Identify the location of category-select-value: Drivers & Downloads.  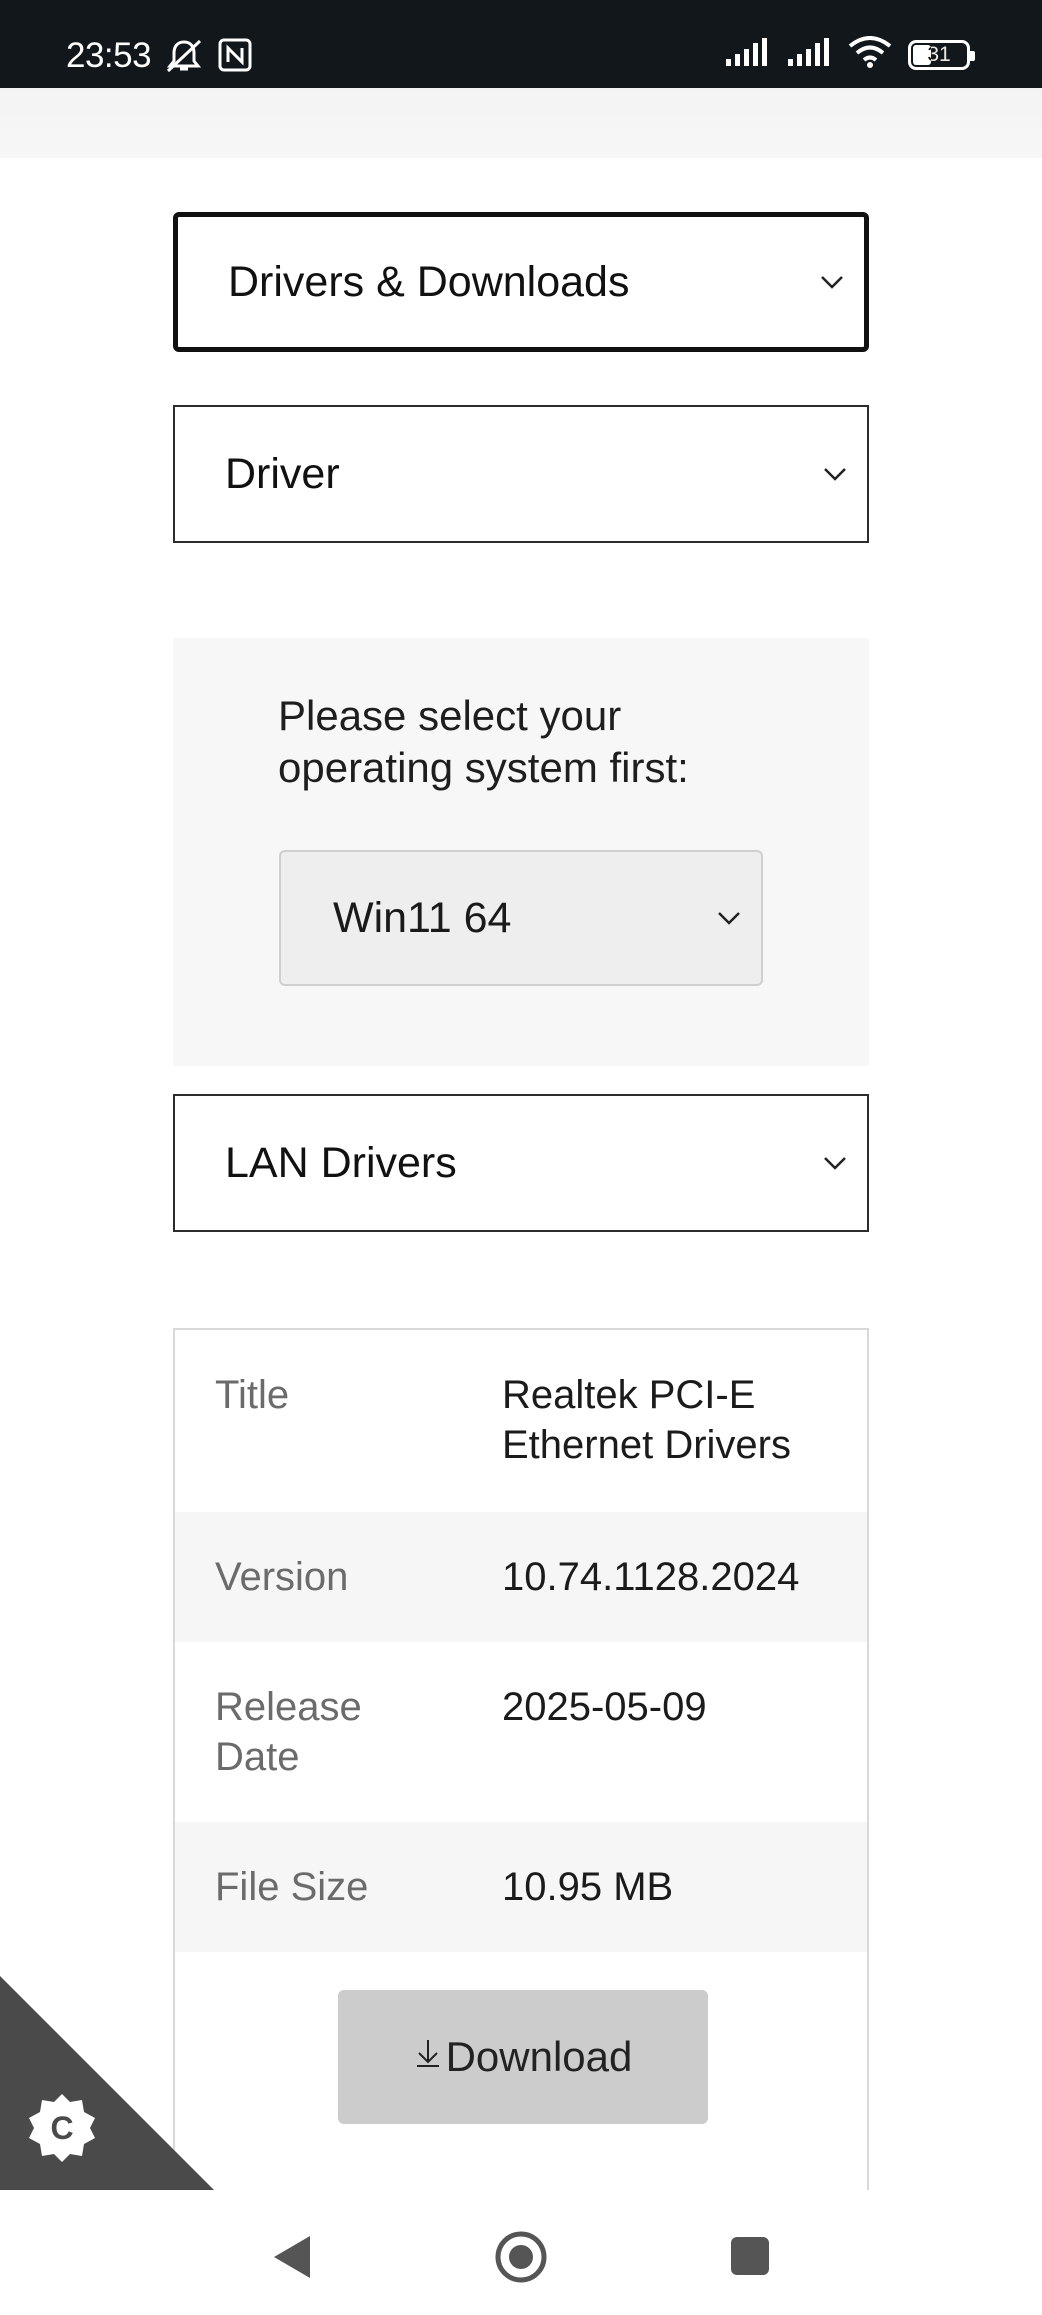
(429, 281).